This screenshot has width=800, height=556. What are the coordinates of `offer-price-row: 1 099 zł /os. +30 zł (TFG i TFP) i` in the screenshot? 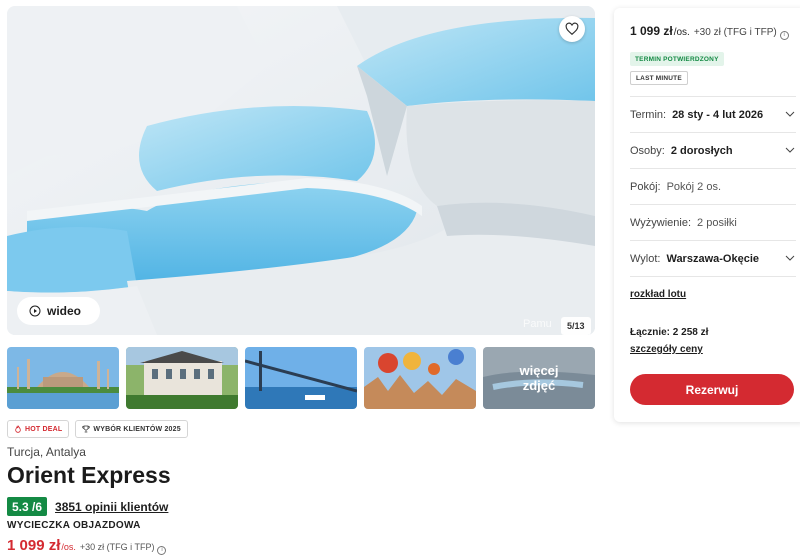 It's located at (87, 546).